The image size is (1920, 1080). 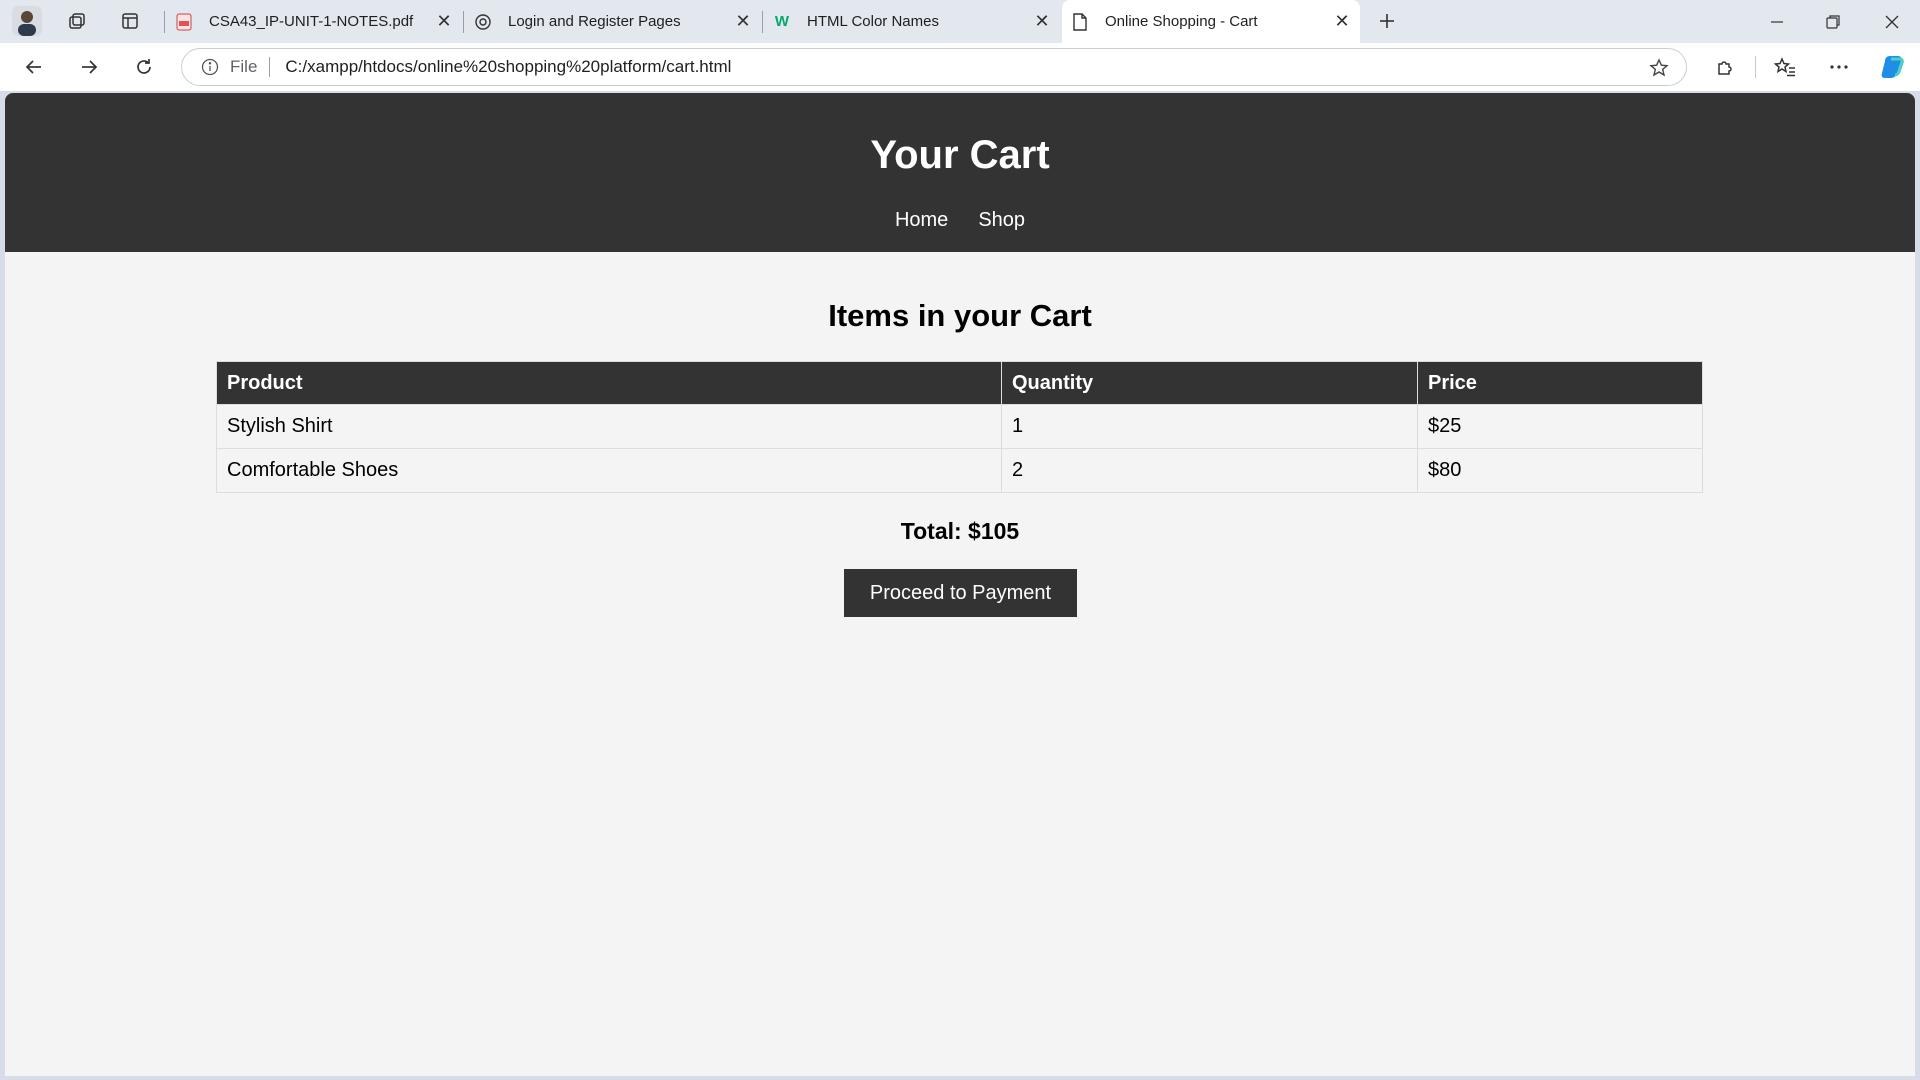 What do you see at coordinates (184, 22) in the screenshot?
I see `pdf-icon` at bounding box center [184, 22].